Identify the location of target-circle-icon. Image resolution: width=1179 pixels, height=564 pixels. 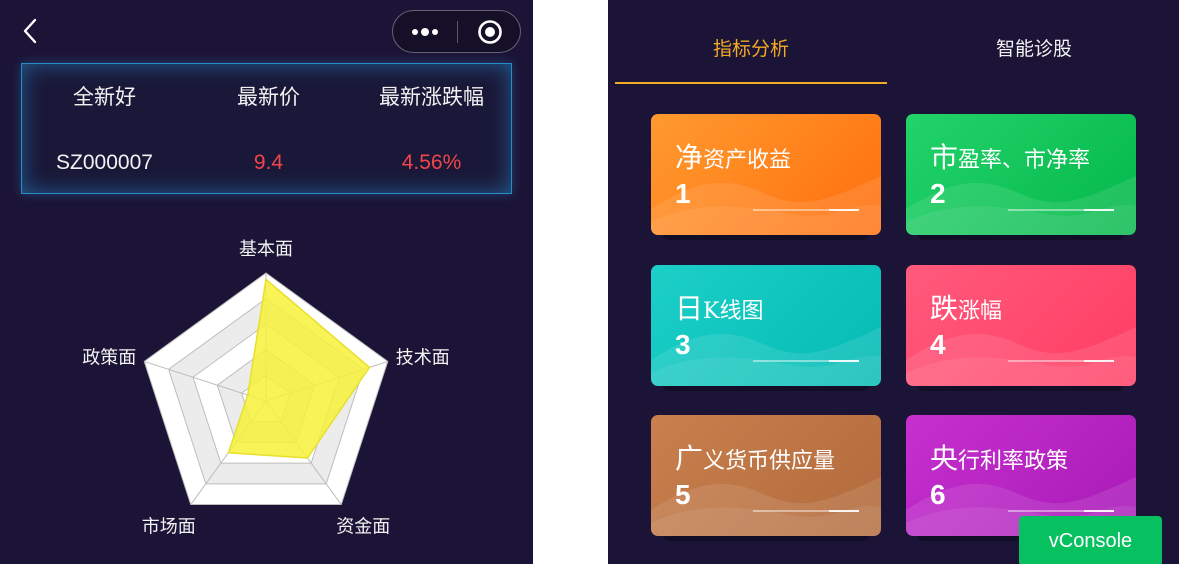
(489, 31).